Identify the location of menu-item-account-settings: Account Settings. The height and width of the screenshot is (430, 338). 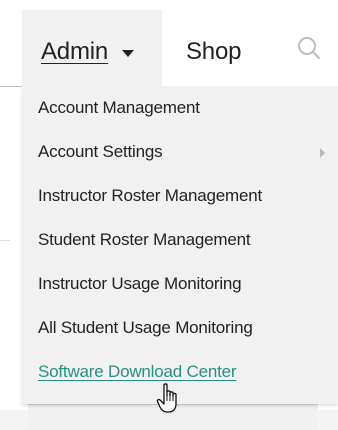
(180, 152).